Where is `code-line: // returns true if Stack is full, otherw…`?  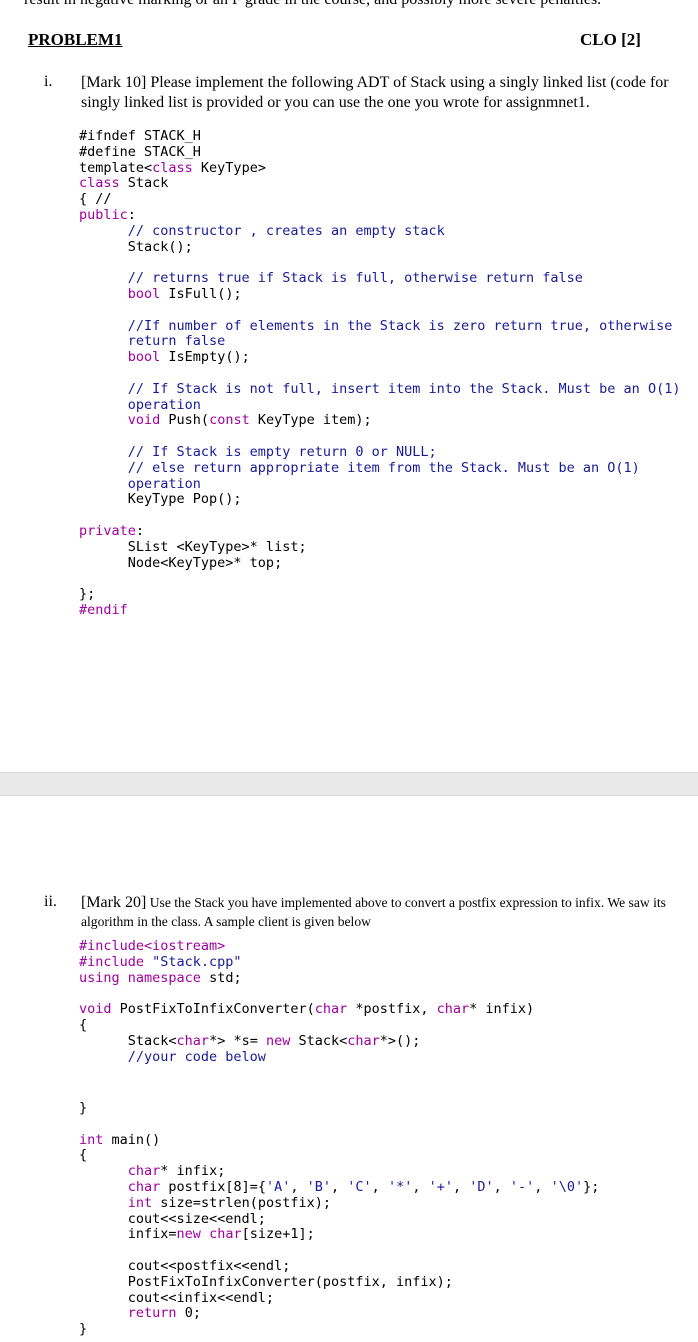
code-line: // returns true if Stack is full, otherw… is located at coordinates (379, 278).